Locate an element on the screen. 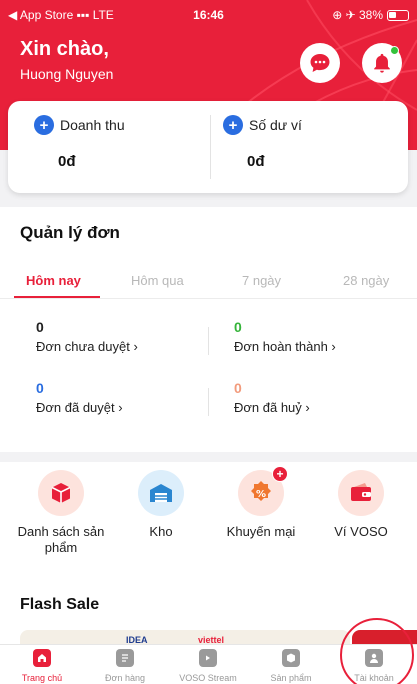 The width and height of the screenshot is (417, 684). shortcut-product-list: Danh sách sản phẩm is located at coordinates (61, 513).